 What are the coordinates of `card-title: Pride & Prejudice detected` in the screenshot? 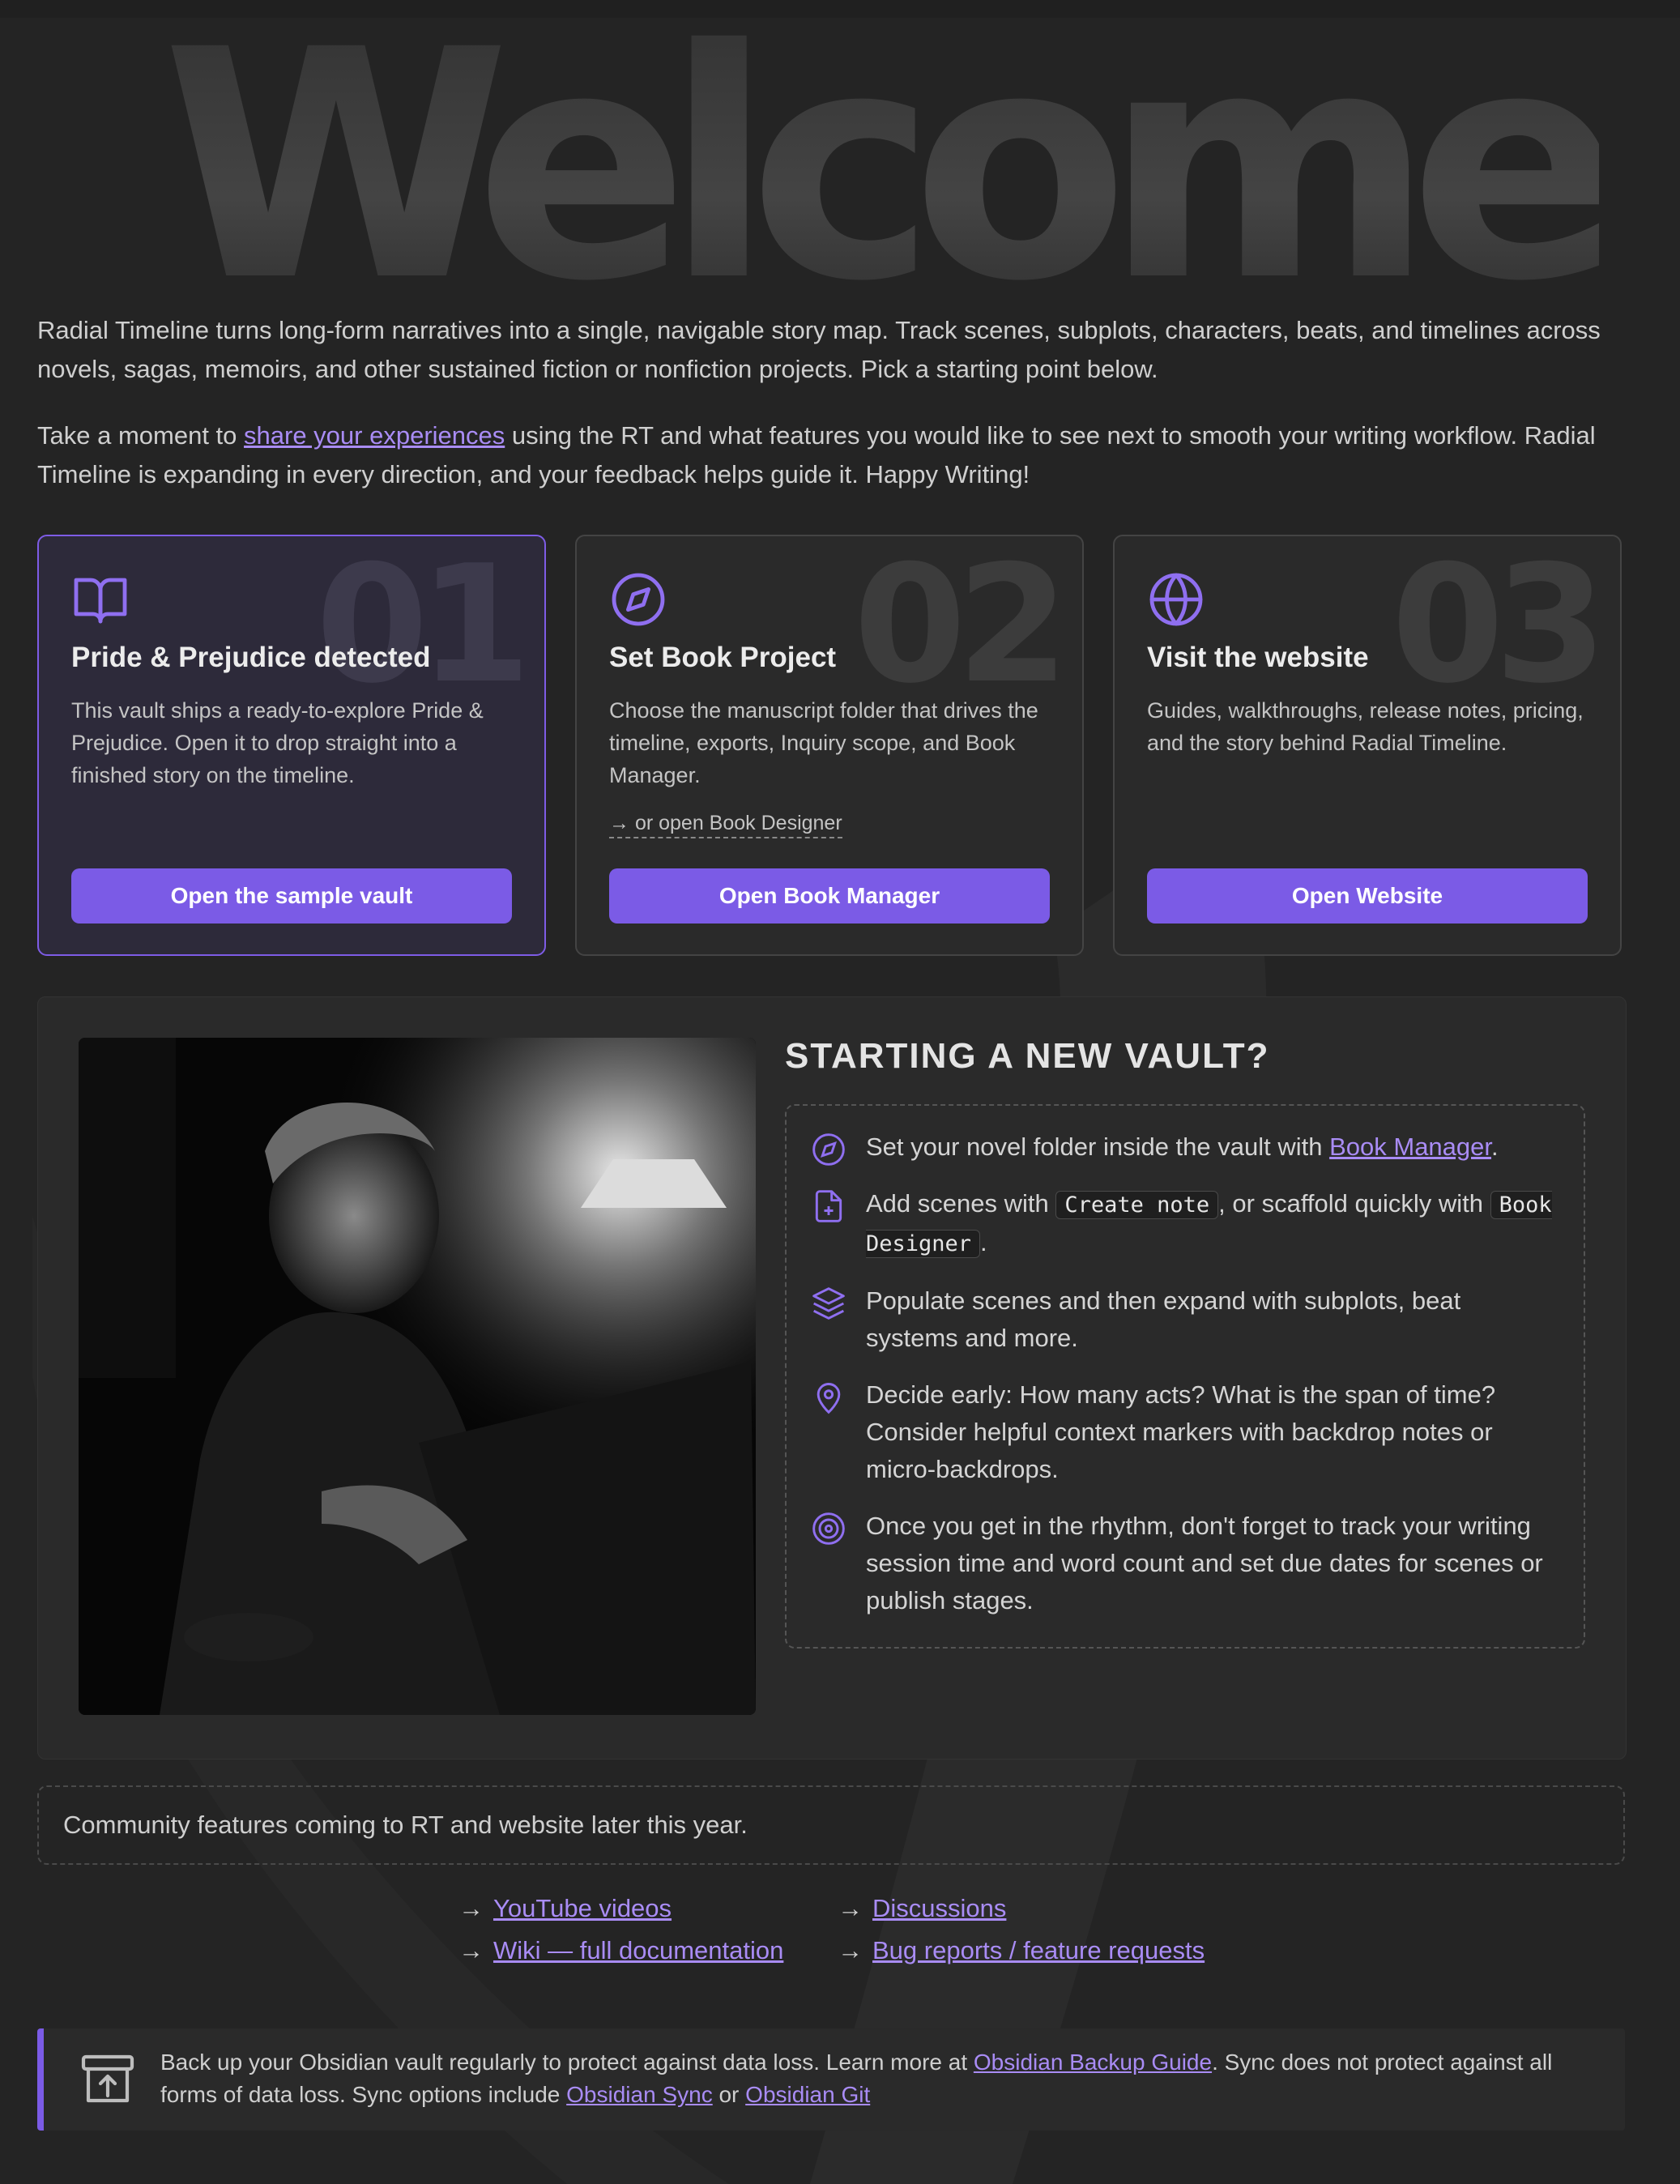 It's located at (251, 657).